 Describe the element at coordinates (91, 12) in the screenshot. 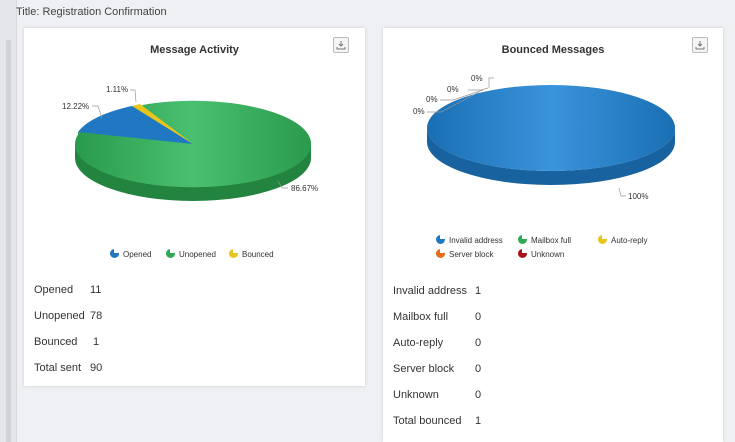

I see `page-title: Title: Registration Confirmation` at that location.